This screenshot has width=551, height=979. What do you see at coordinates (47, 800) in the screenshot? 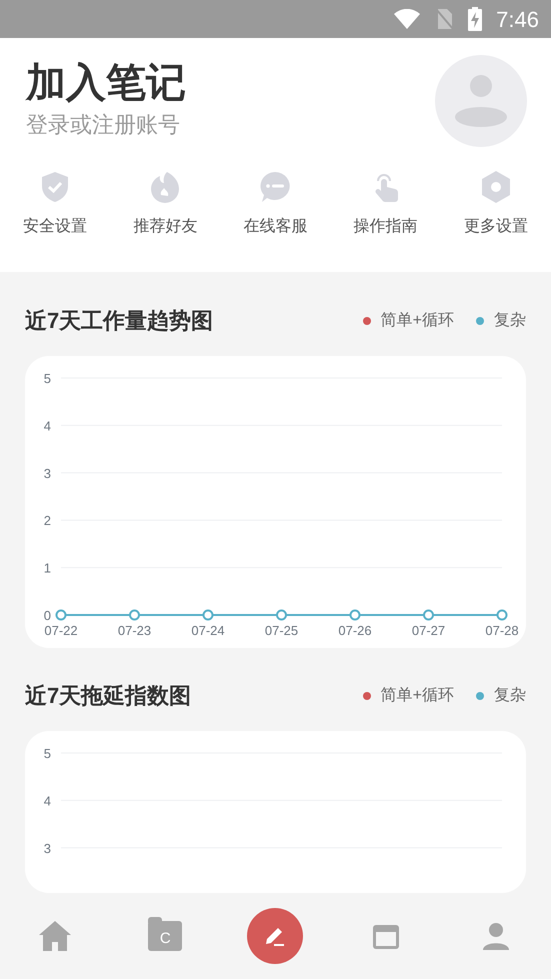
I see `y-axis-label: 4` at bounding box center [47, 800].